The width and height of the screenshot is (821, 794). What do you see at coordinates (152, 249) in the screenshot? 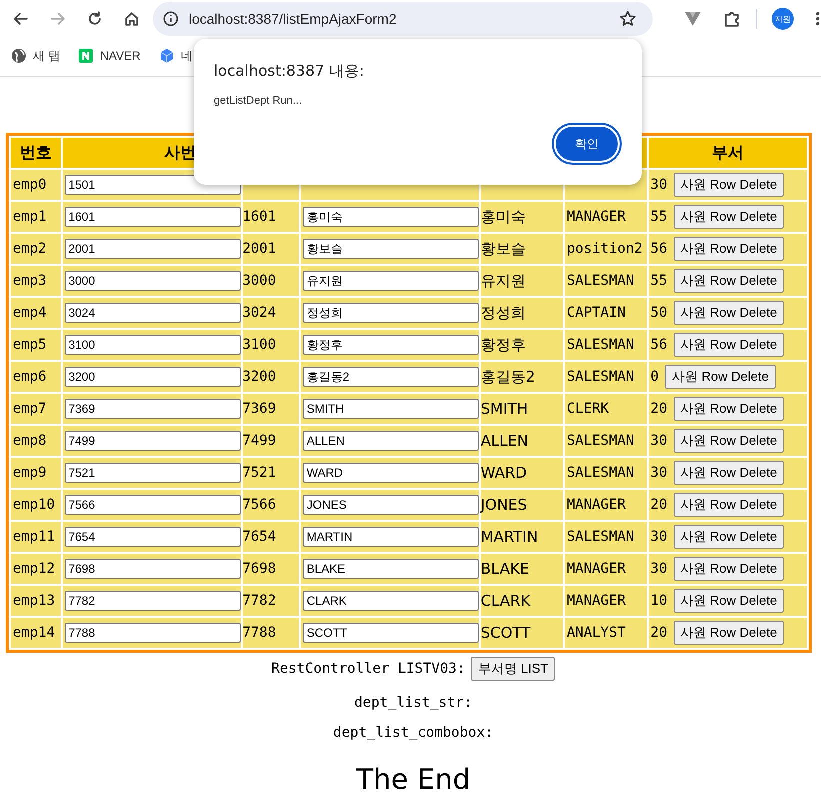
I see `text-field: 2001` at bounding box center [152, 249].